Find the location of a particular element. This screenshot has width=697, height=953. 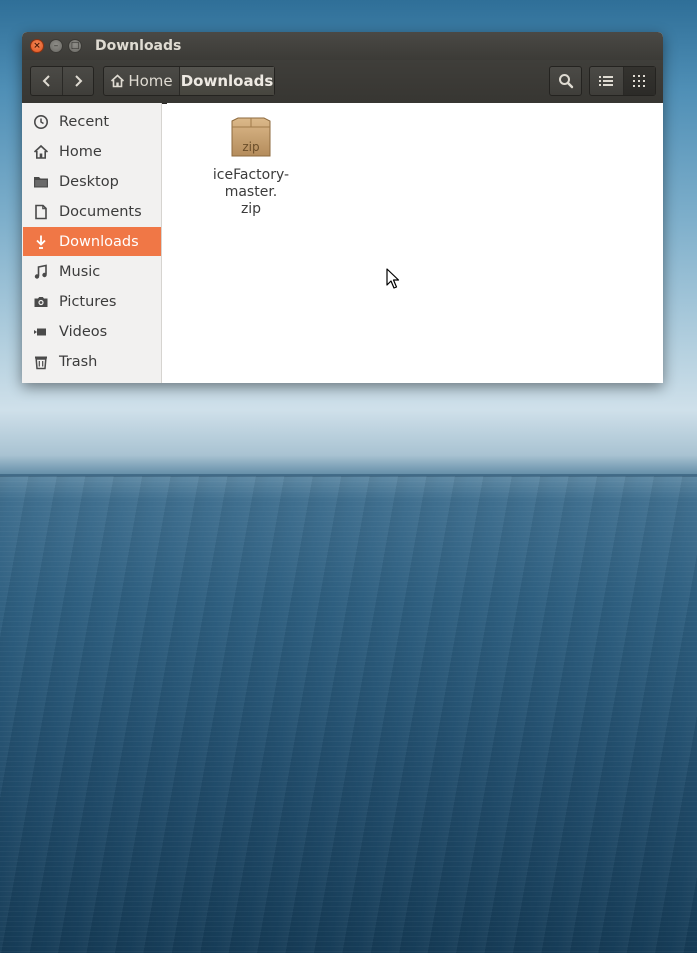

zip-label: zip is located at coordinates (250, 147).